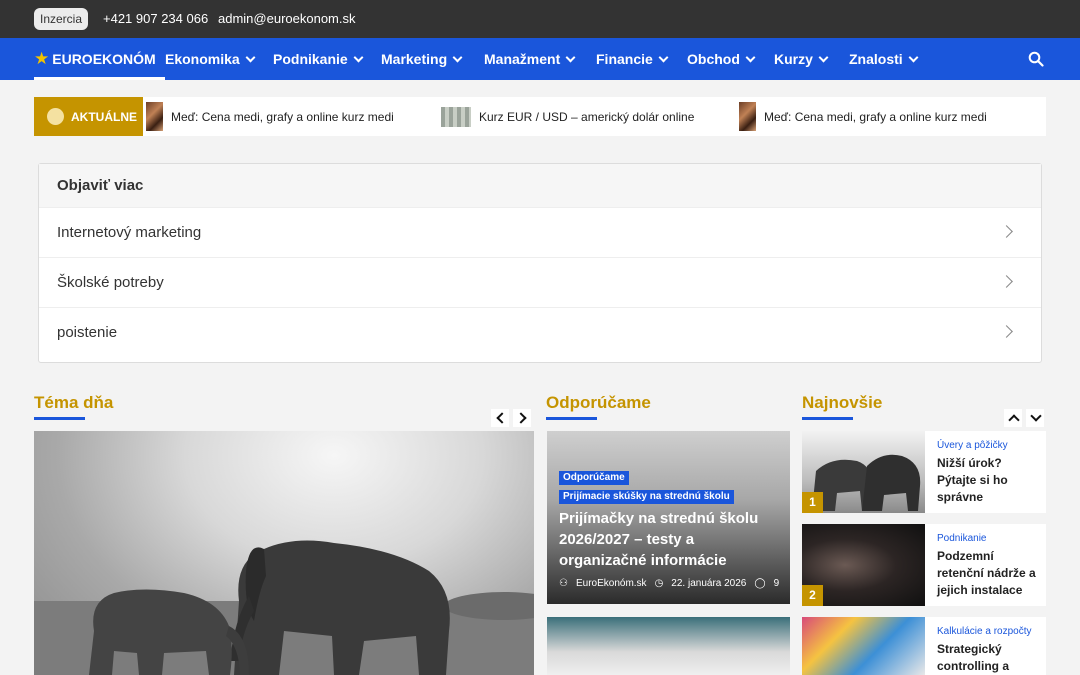  I want to click on ticker-label: AKTUÁLNE, so click(88, 116).